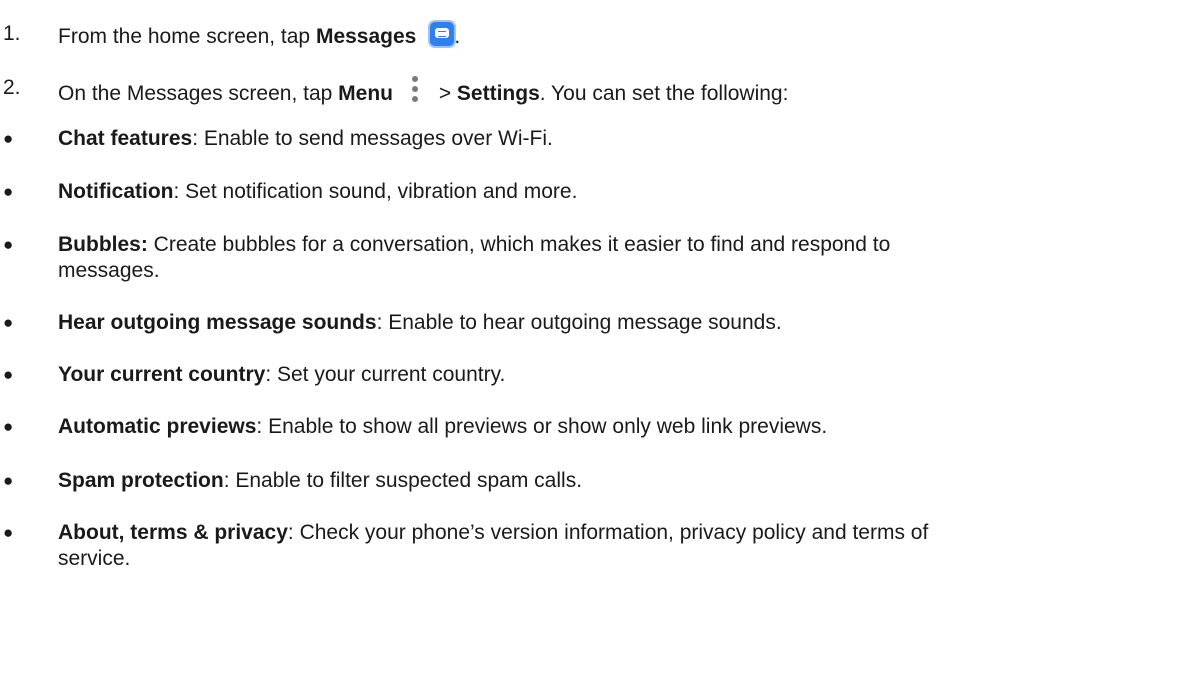 Image resolution: width=1177 pixels, height=689 pixels. Describe the element at coordinates (366, 36) in the screenshot. I see `messages-label: Messages` at that location.